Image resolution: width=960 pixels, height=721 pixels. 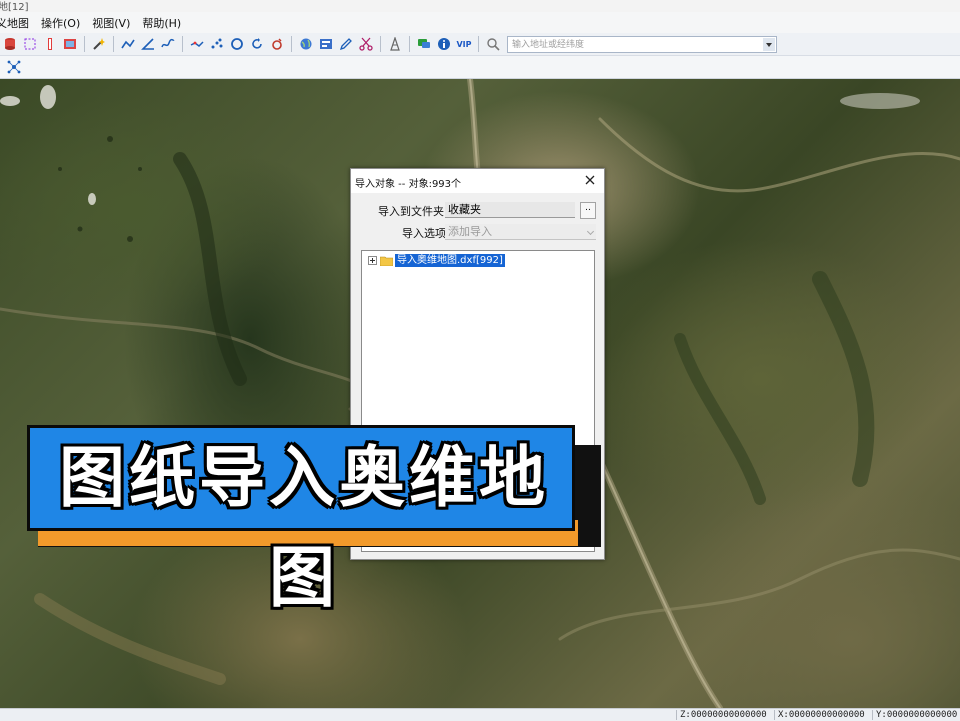 What do you see at coordinates (304, 527) in the screenshot?
I see `banner-text: 图纸导入奥维地图` at bounding box center [304, 527].